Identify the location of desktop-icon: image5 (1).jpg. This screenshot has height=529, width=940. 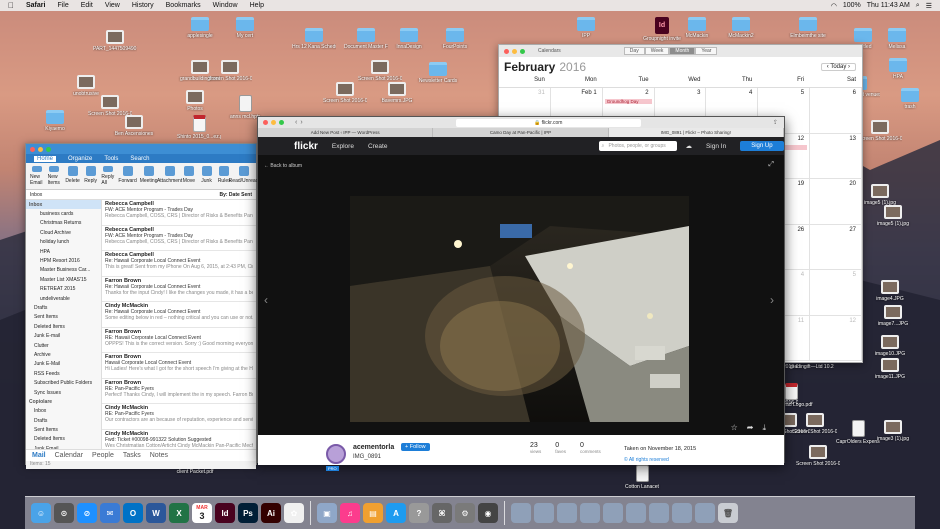
(880, 195).